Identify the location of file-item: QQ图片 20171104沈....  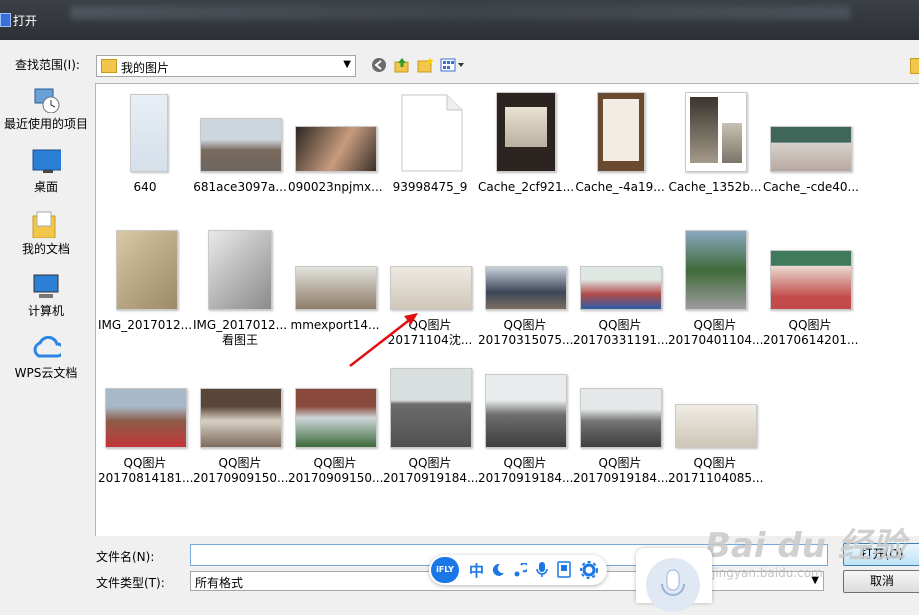
(430, 287).